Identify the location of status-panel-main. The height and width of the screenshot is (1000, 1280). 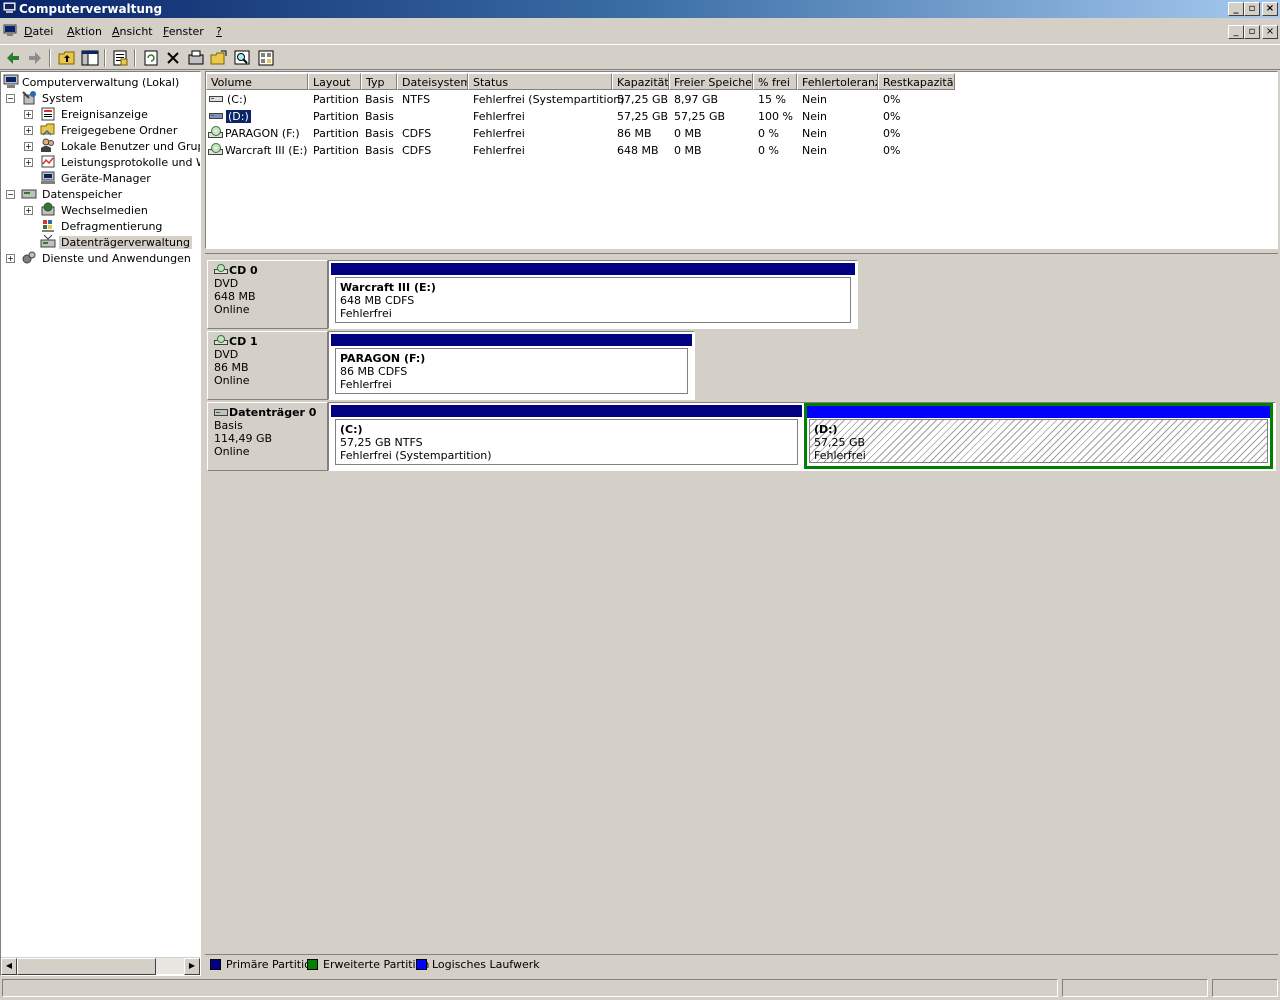
(530, 988).